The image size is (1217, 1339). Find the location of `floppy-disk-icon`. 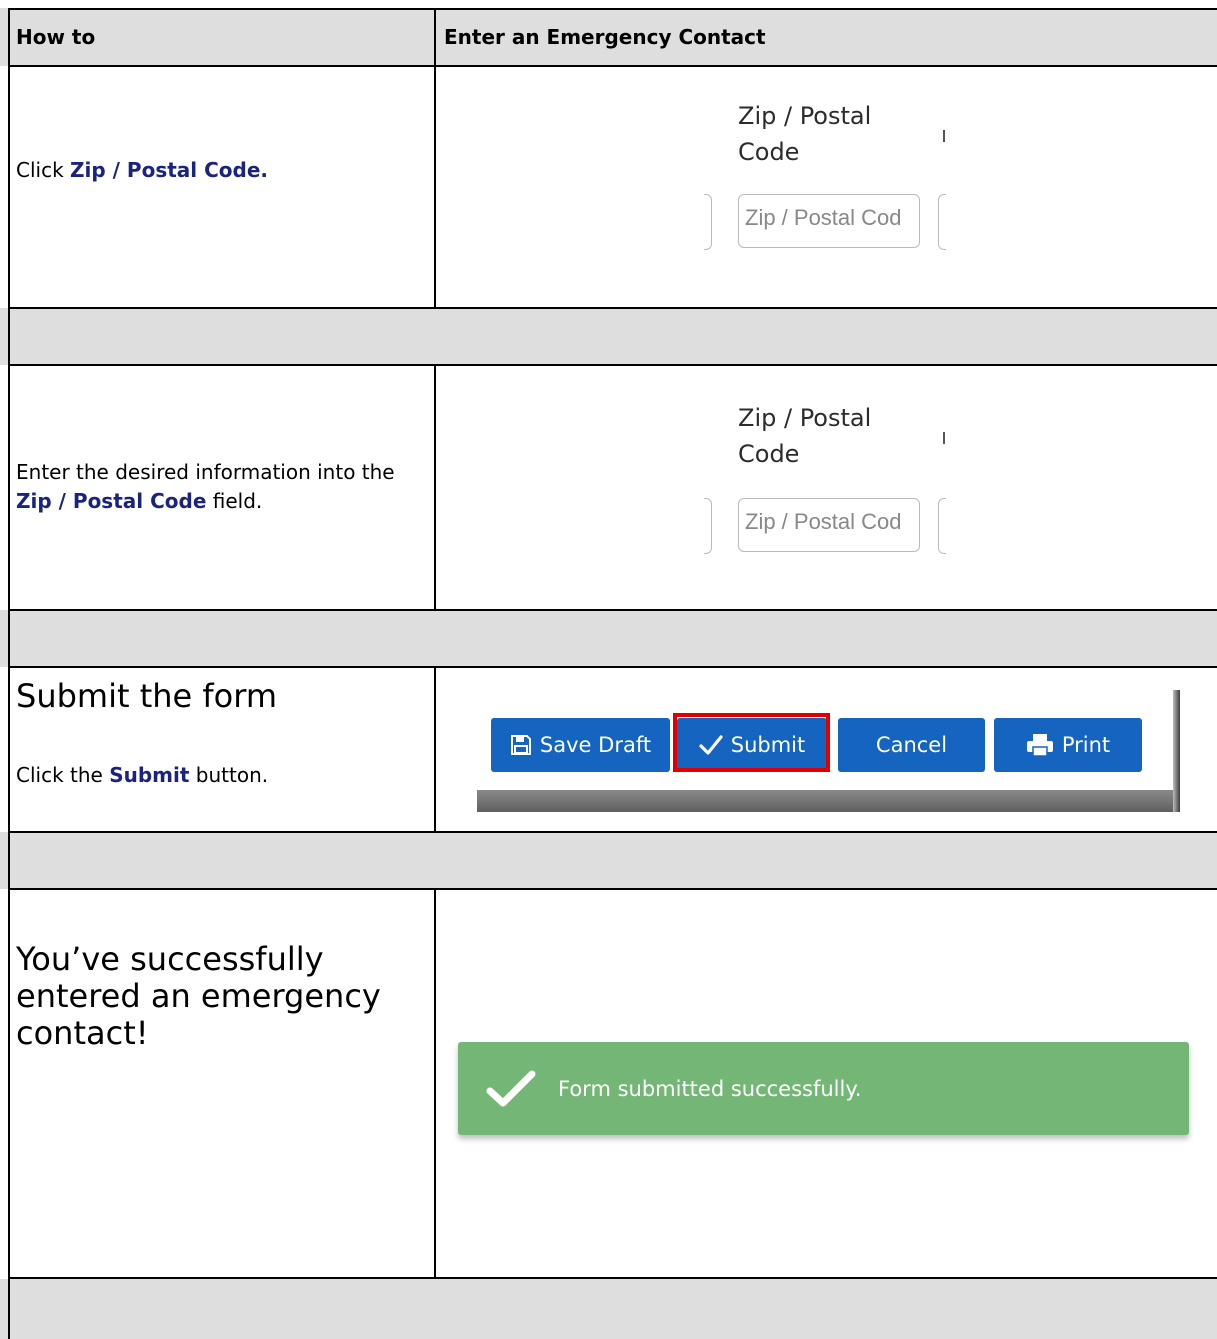

floppy-disk-icon is located at coordinates (520, 745).